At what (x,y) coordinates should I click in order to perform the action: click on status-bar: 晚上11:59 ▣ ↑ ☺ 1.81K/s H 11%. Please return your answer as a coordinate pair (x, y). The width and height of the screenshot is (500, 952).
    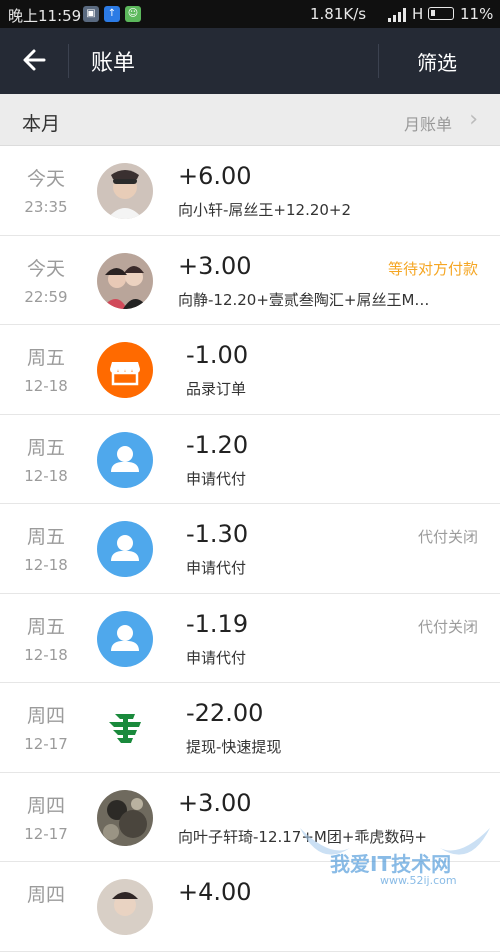
    Looking at the image, I should click on (250, 14).